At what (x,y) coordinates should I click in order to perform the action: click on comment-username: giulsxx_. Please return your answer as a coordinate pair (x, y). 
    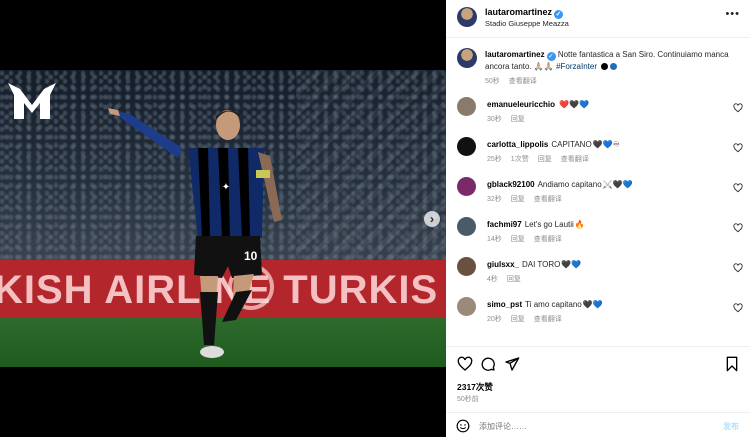
    Looking at the image, I should click on (503, 264).